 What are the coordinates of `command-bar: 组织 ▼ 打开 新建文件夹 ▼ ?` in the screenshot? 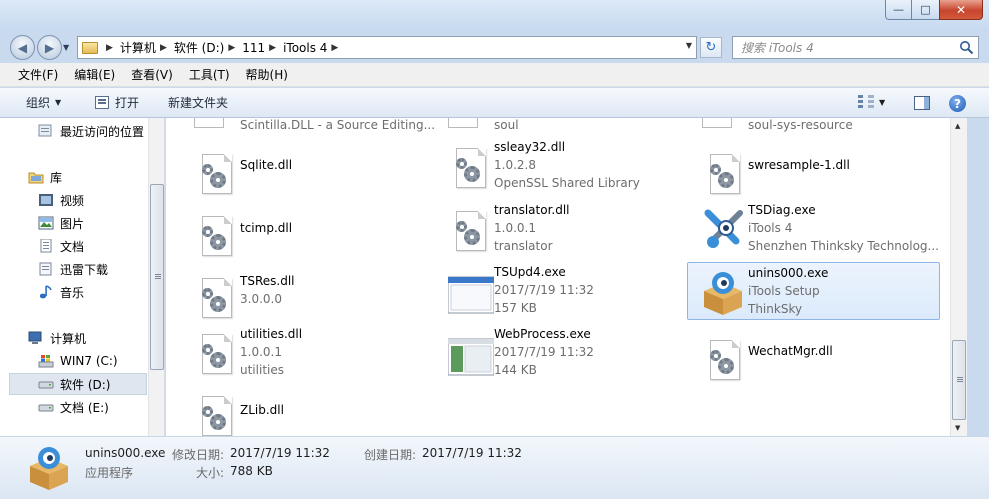 It's located at (494, 103).